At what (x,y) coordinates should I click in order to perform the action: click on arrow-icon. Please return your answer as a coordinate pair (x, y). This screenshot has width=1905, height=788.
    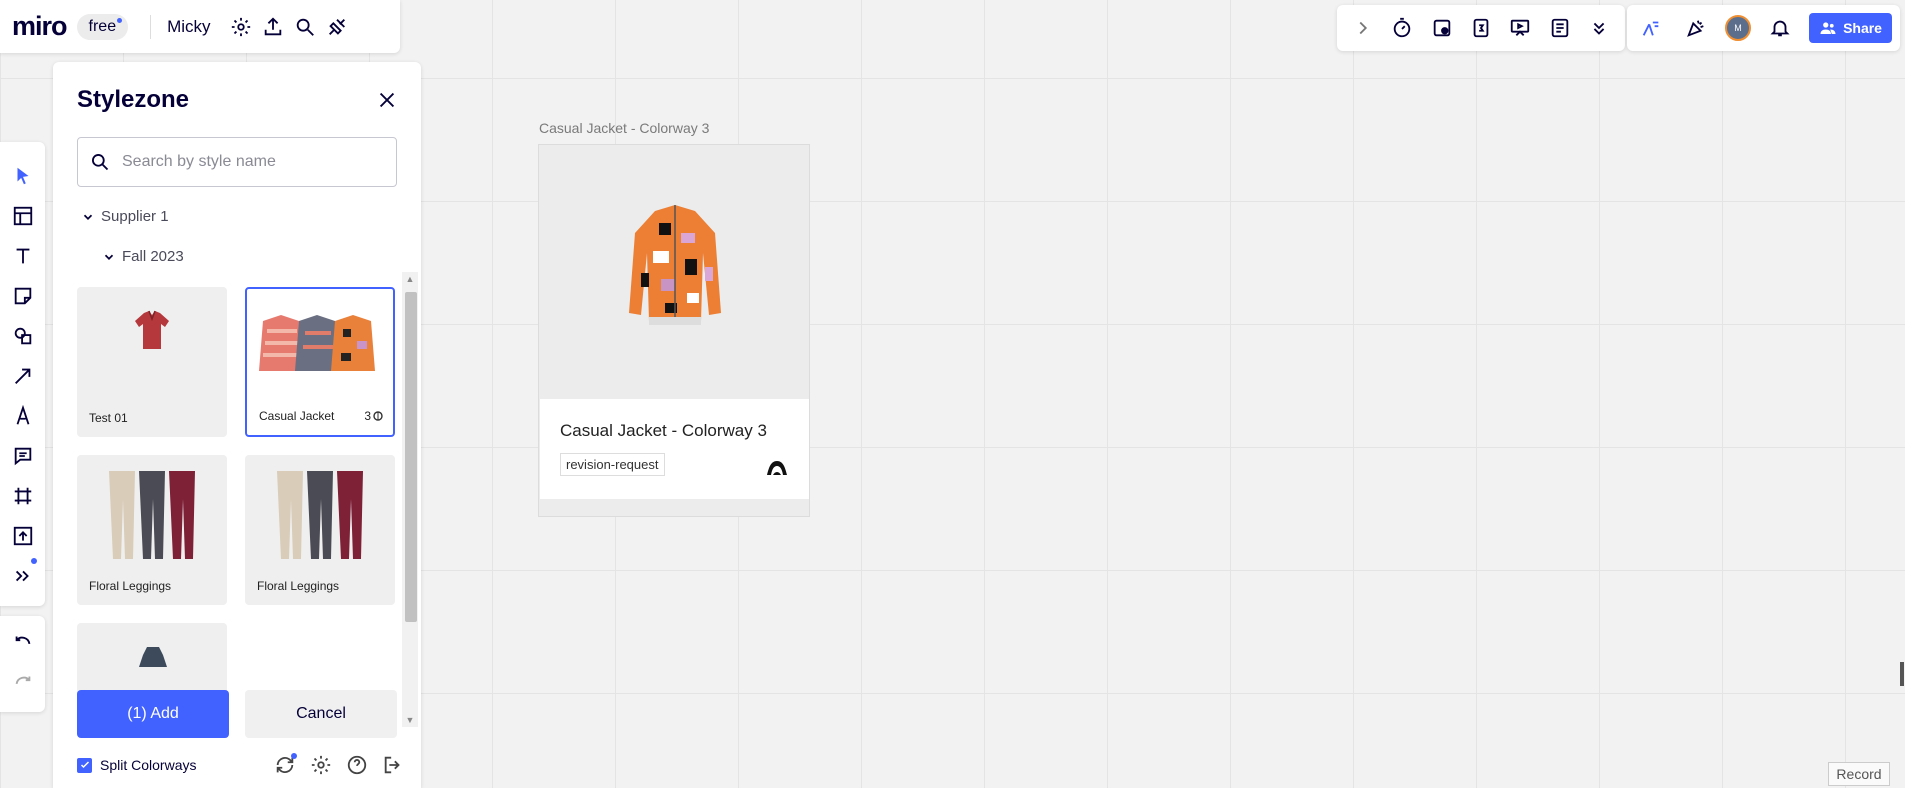
    Looking at the image, I should click on (23, 376).